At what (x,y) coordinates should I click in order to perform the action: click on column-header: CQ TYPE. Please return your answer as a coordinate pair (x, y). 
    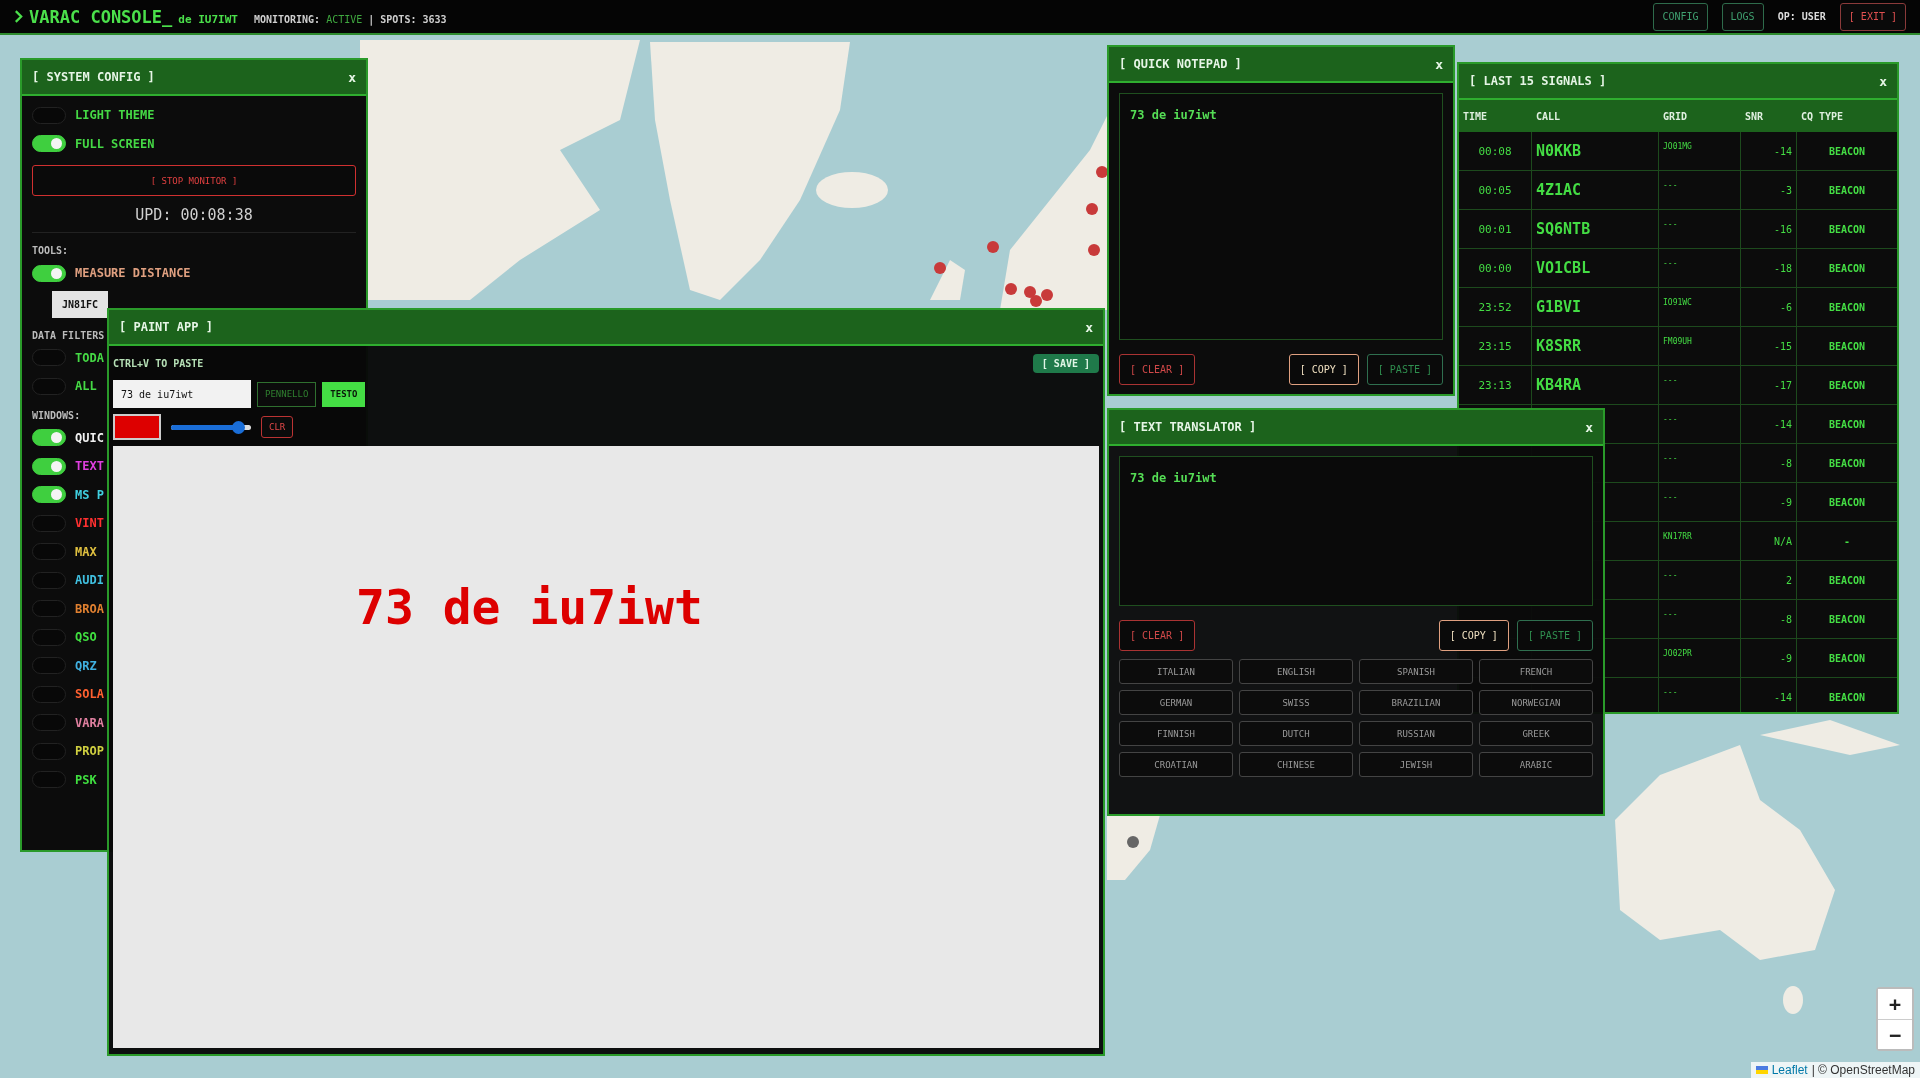
    Looking at the image, I should click on (1822, 116).